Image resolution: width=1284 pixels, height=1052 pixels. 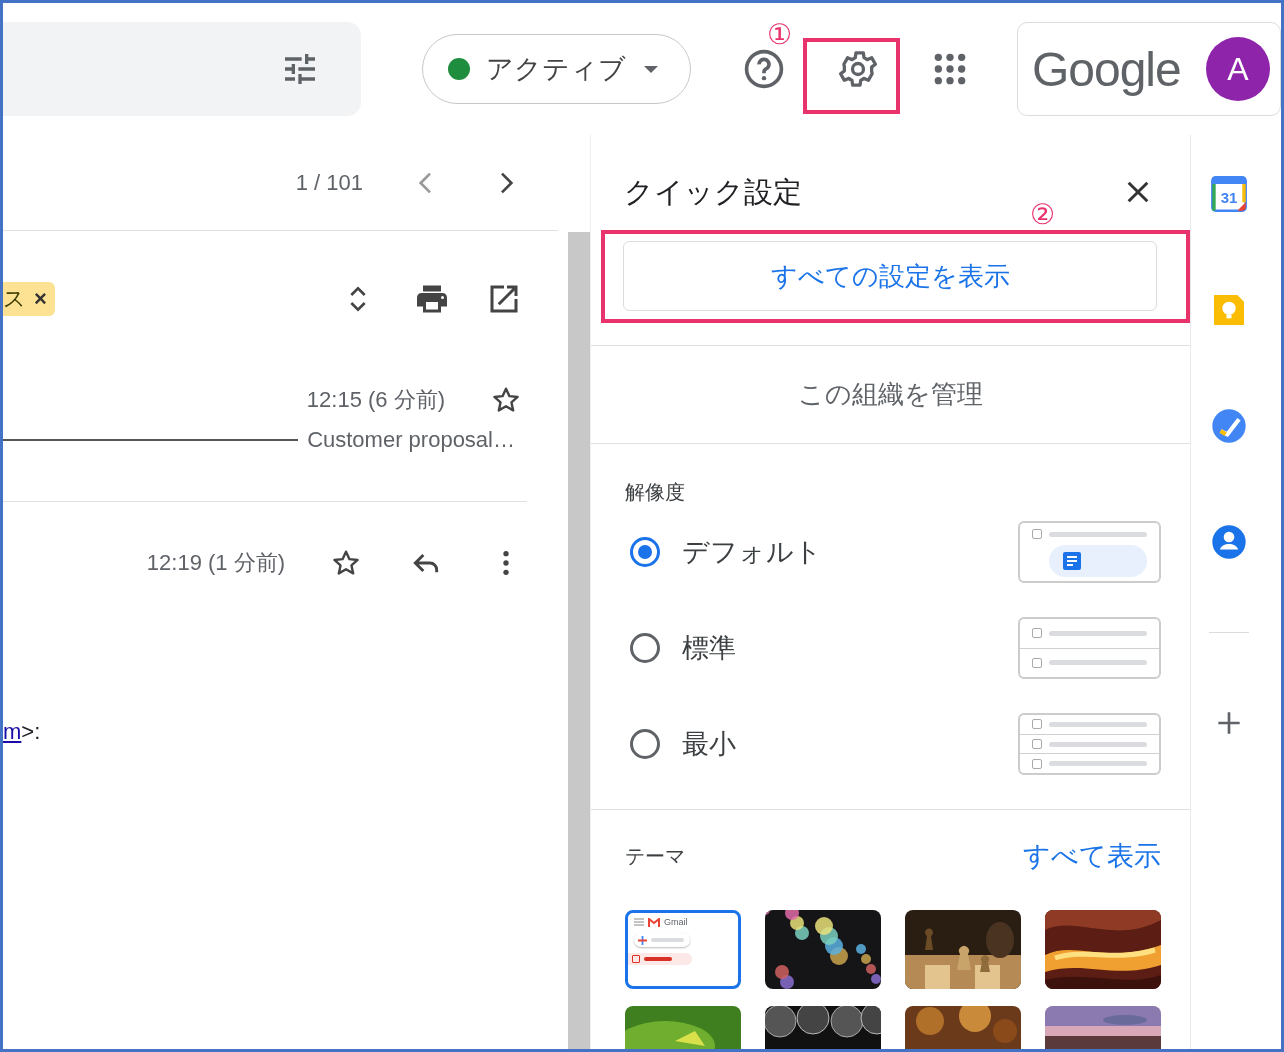 What do you see at coordinates (40, 299) in the screenshot?
I see `chip-remove: ×` at bounding box center [40, 299].